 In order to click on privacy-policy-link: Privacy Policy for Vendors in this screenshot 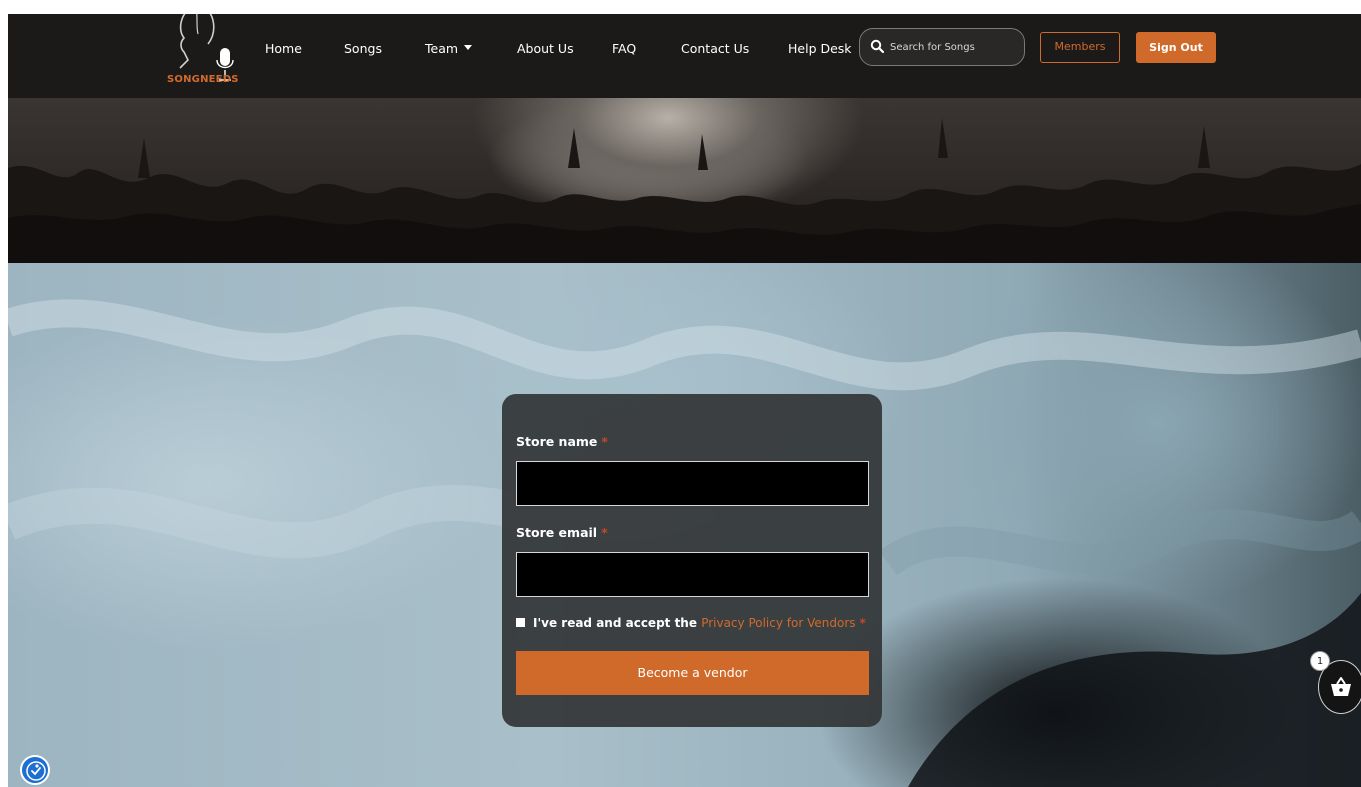, I will do `click(778, 623)`.